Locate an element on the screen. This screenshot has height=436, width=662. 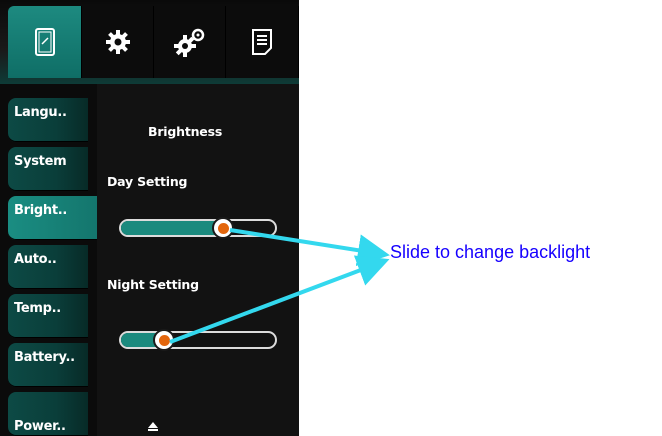
annotation-arrows is located at coordinates (279, 286).